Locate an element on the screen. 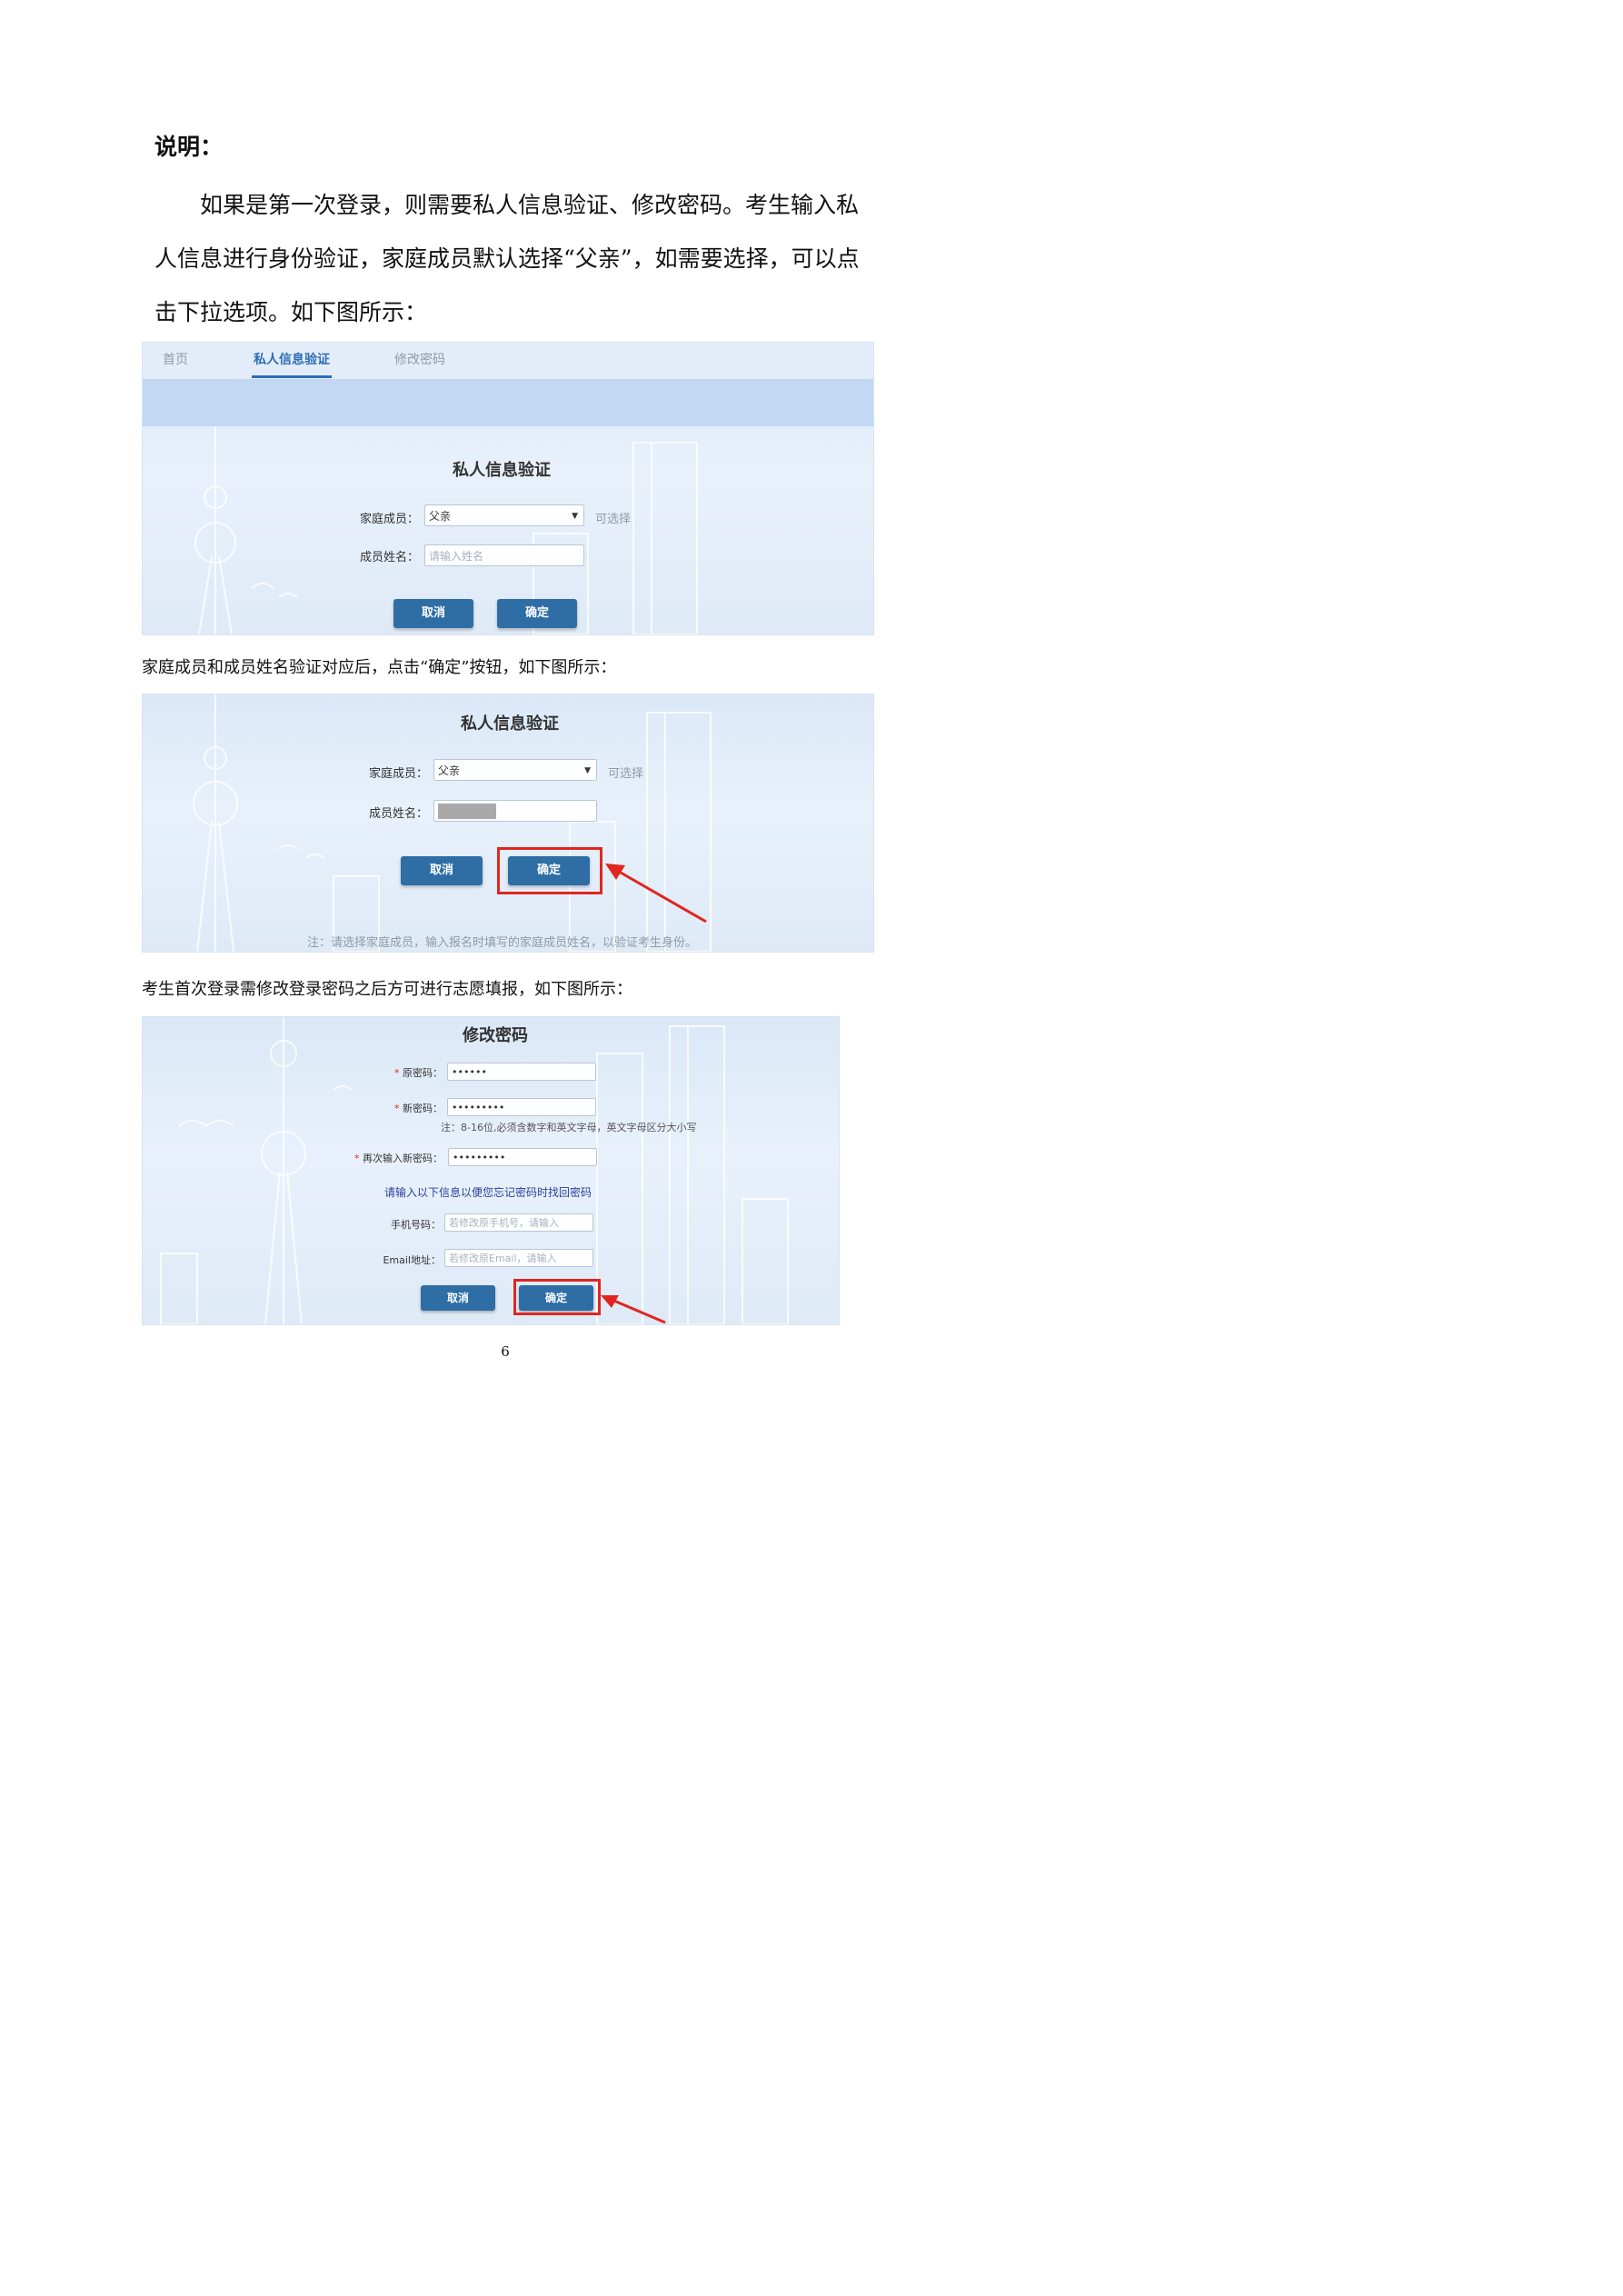 This screenshot has height=2296, width=1623. repeat-password-input: ••••••••• is located at coordinates (522, 1157).